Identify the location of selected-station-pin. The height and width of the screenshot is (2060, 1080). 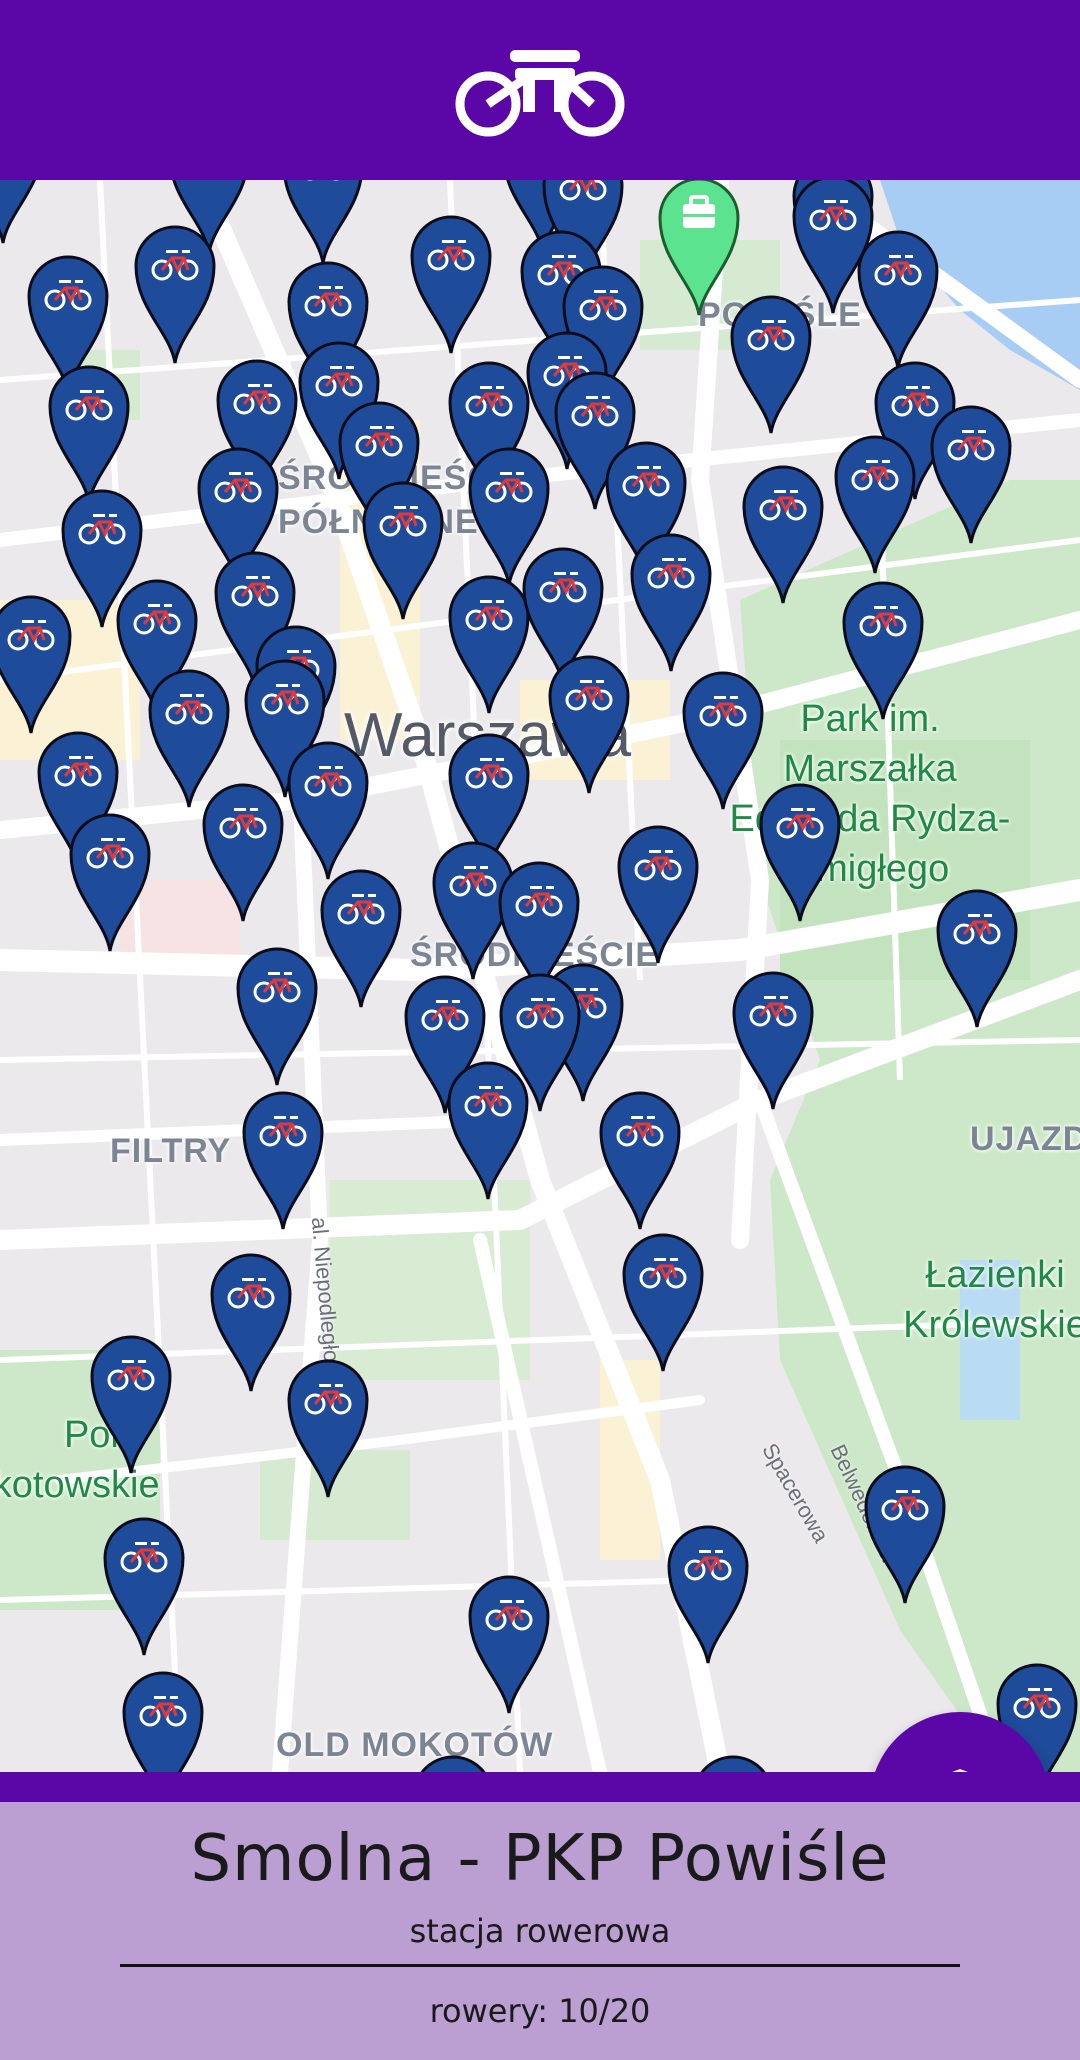
(699, 249).